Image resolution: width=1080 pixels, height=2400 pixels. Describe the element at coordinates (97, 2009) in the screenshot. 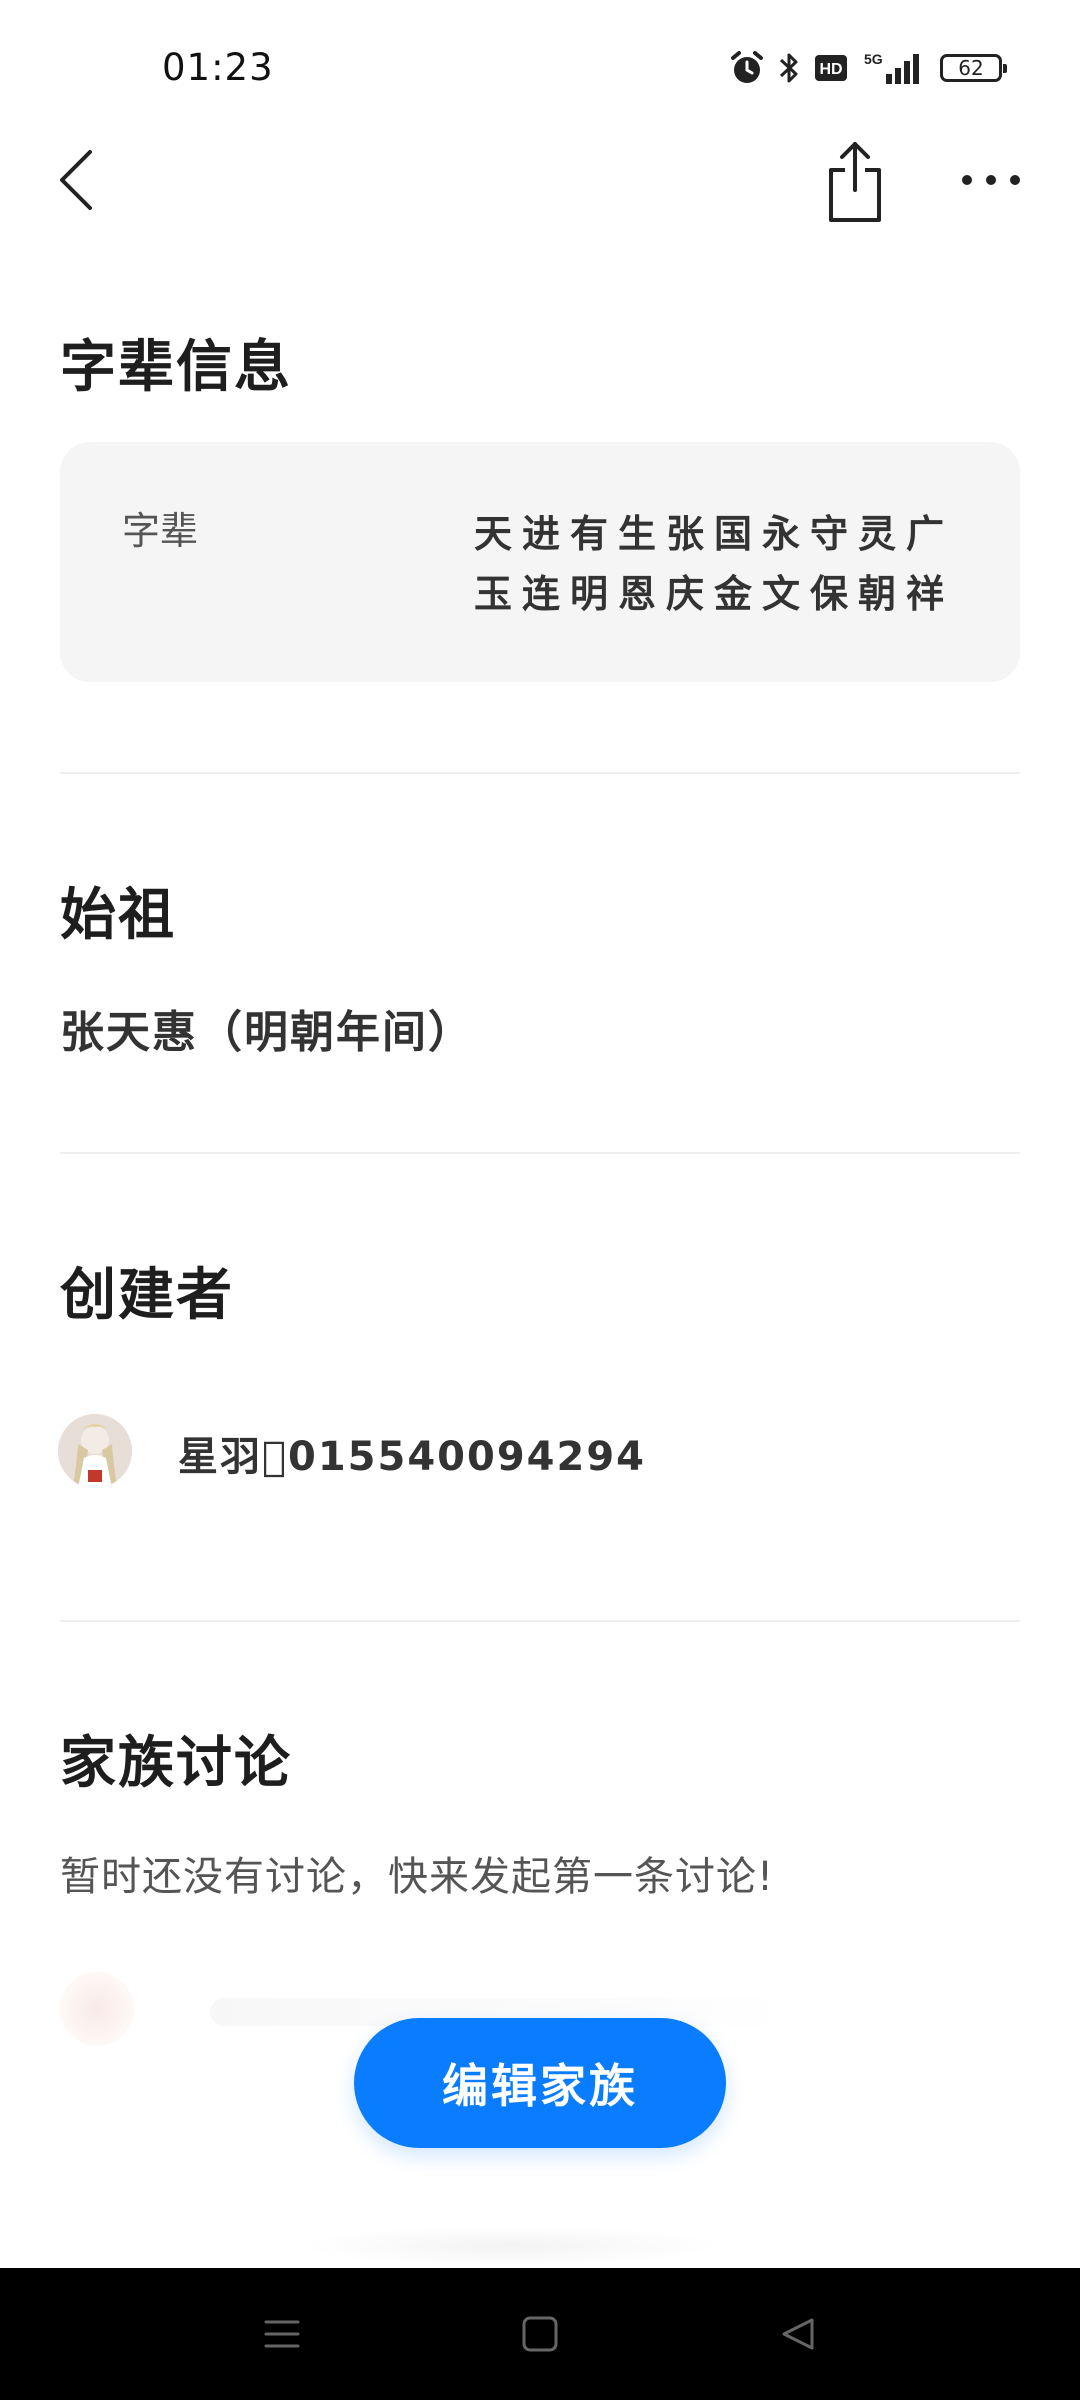

I see `faded-avatar` at that location.